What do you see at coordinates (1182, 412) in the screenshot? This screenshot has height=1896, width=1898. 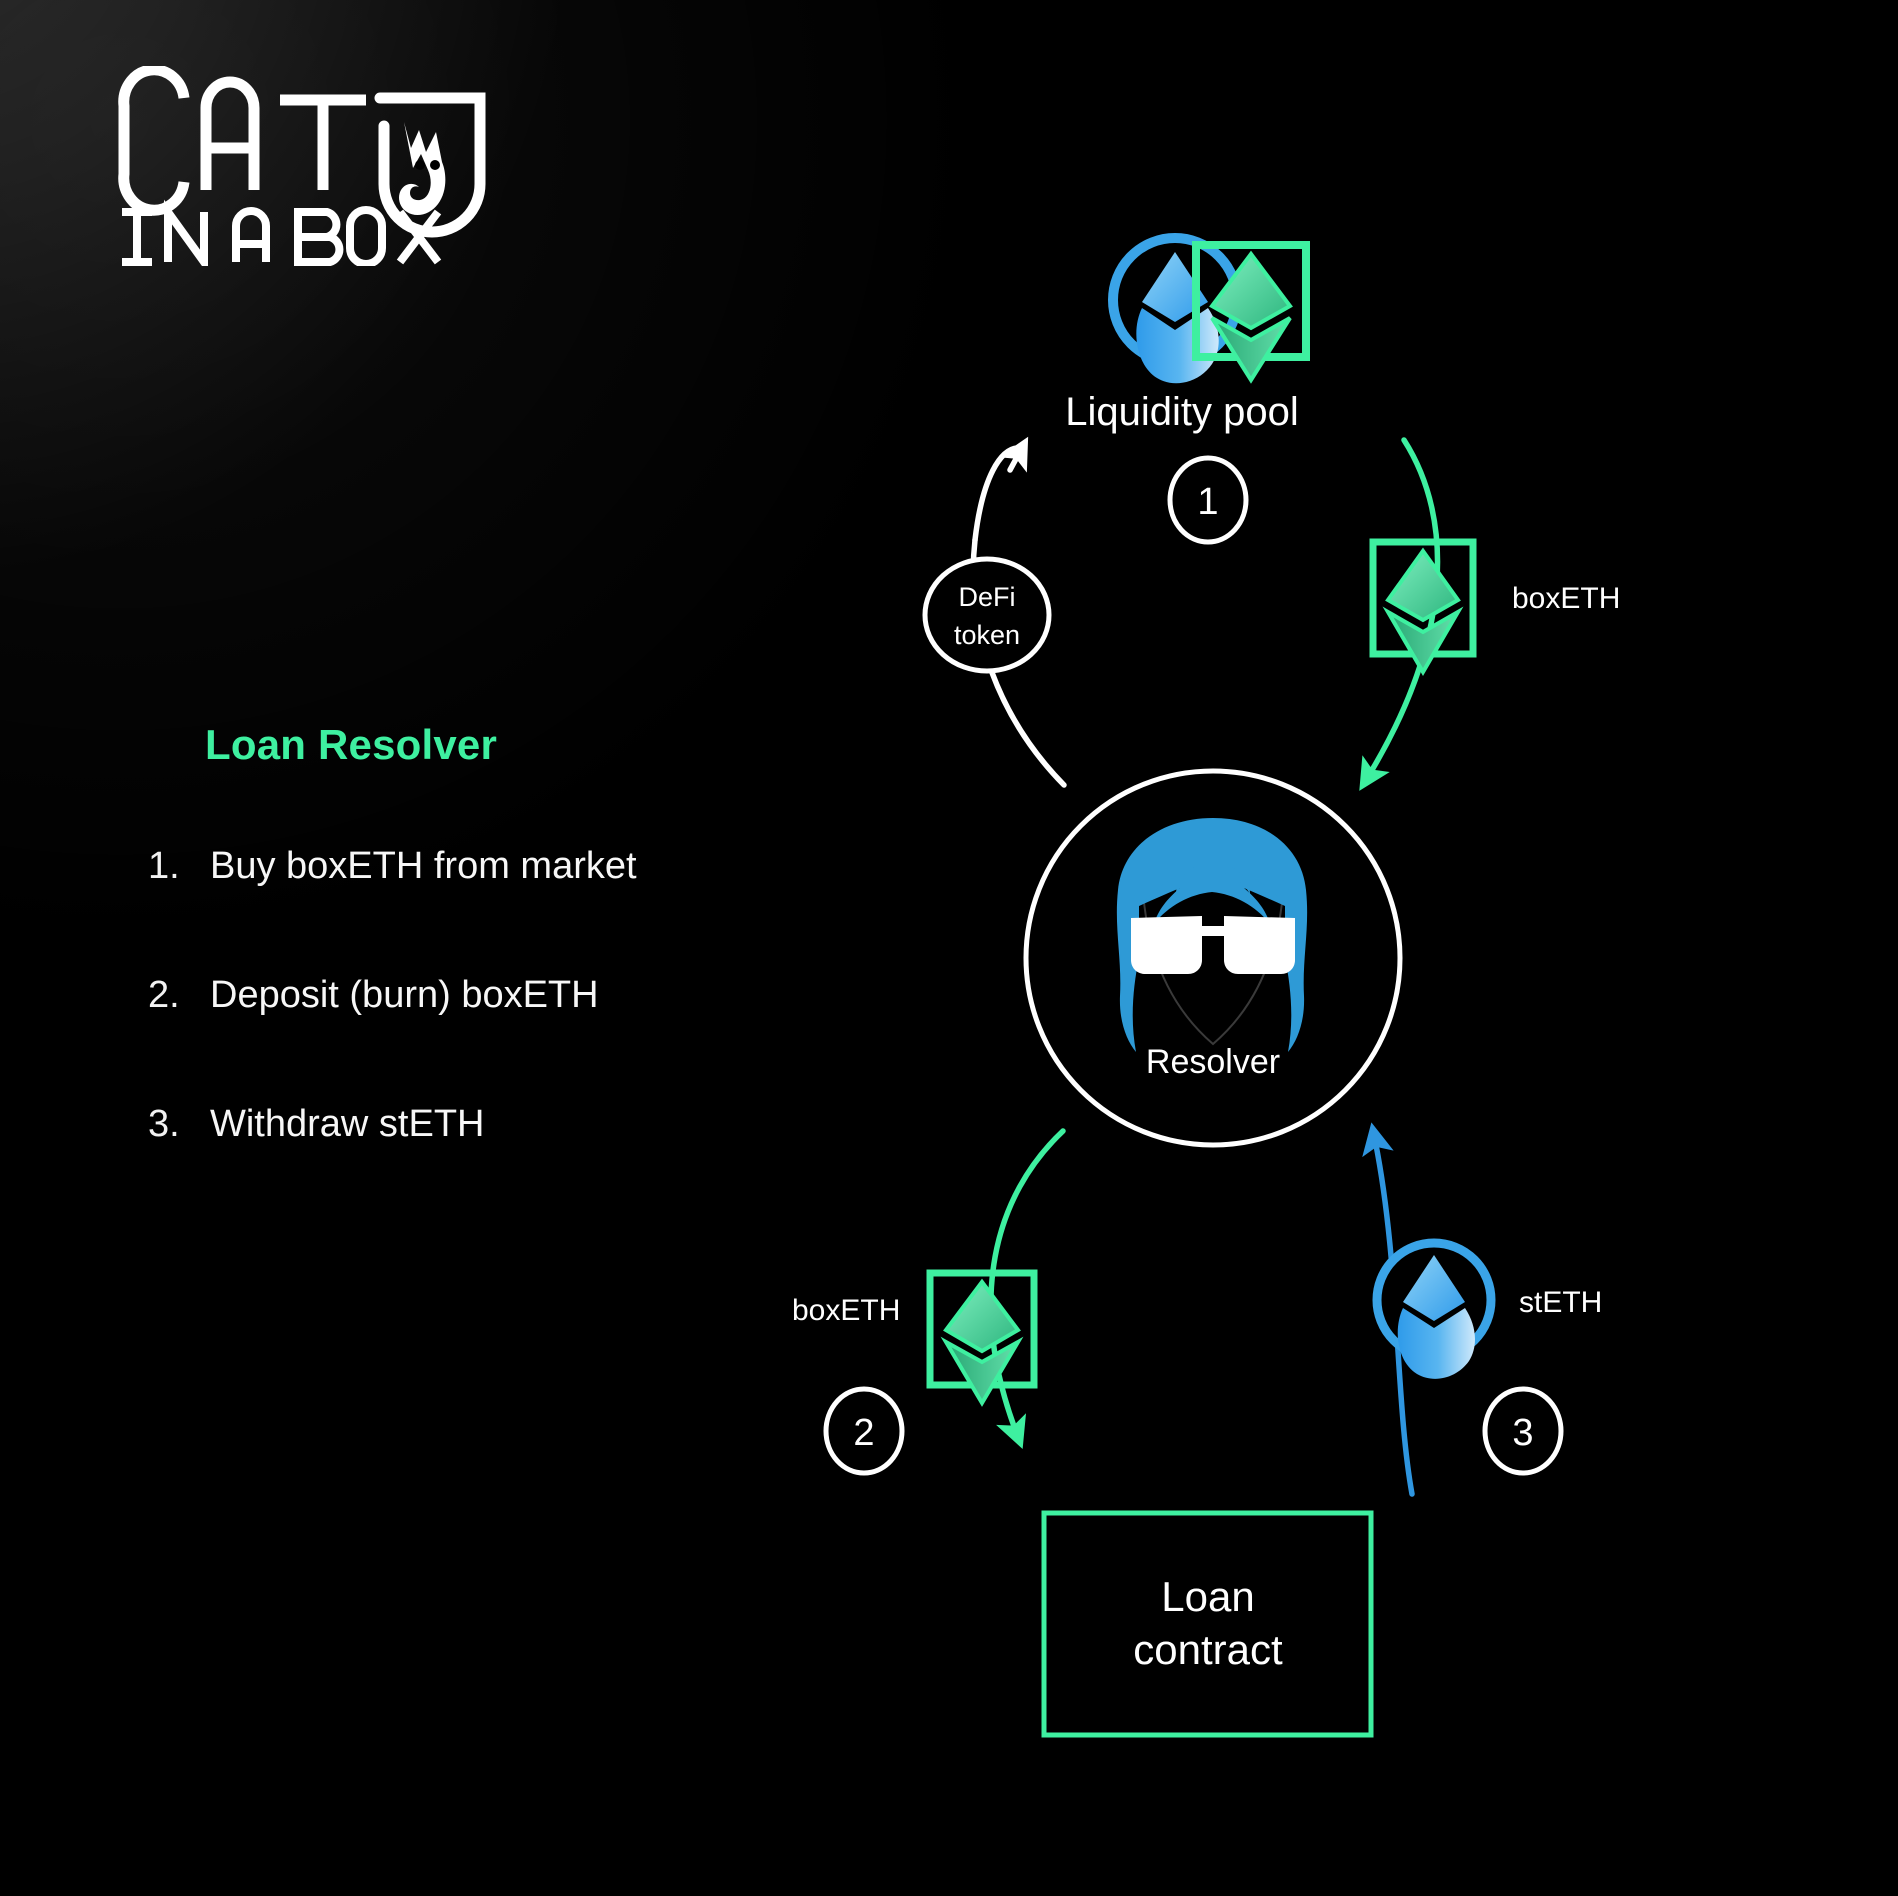 I see `liquidity-pool-label: Liquidity pool` at bounding box center [1182, 412].